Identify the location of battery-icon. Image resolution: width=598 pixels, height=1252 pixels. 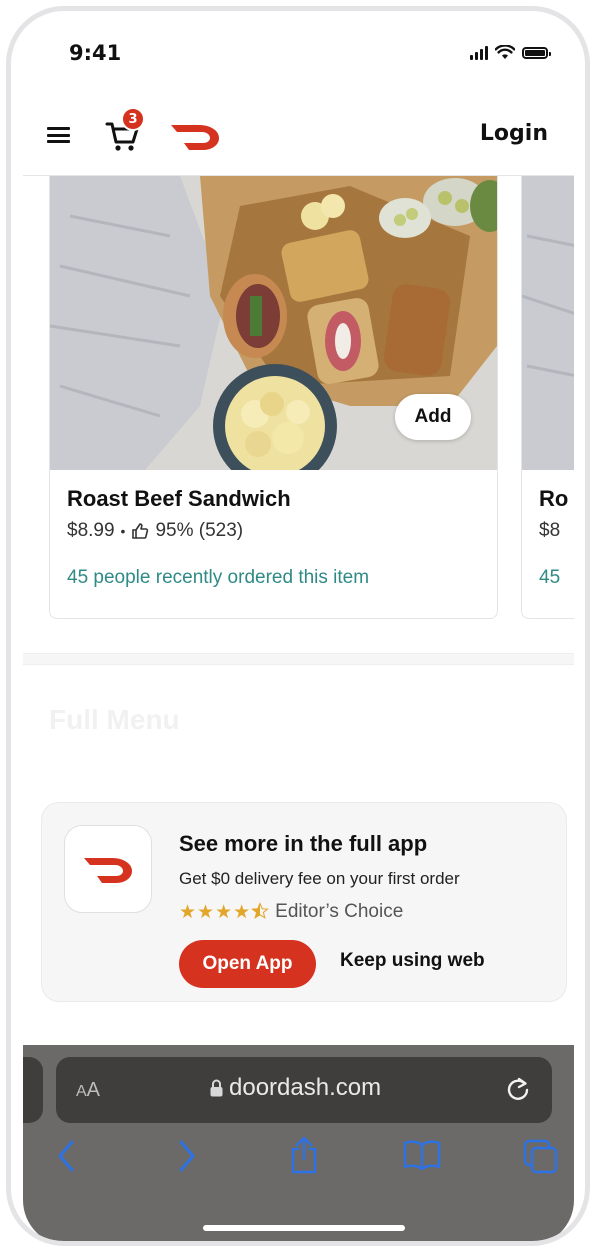
(536, 52).